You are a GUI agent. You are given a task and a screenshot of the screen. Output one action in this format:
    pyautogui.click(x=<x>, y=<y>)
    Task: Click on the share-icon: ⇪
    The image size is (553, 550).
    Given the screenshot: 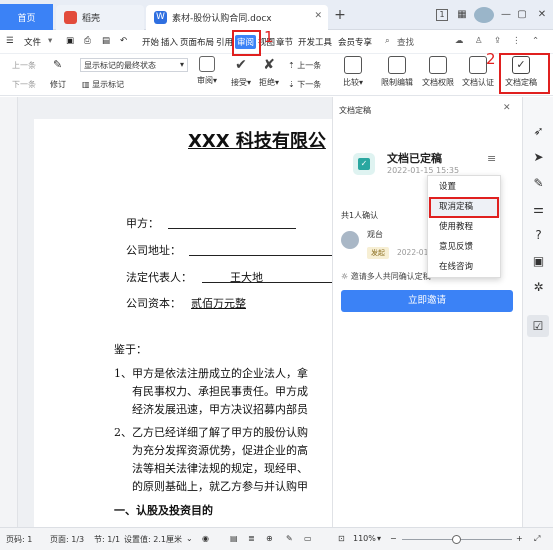 What is the action you would take?
    pyautogui.click(x=497, y=41)
    